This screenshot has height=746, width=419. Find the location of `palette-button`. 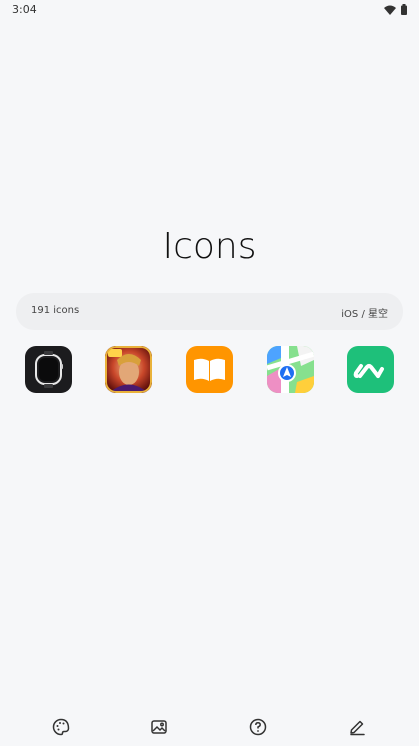

palette-button is located at coordinates (61, 729).